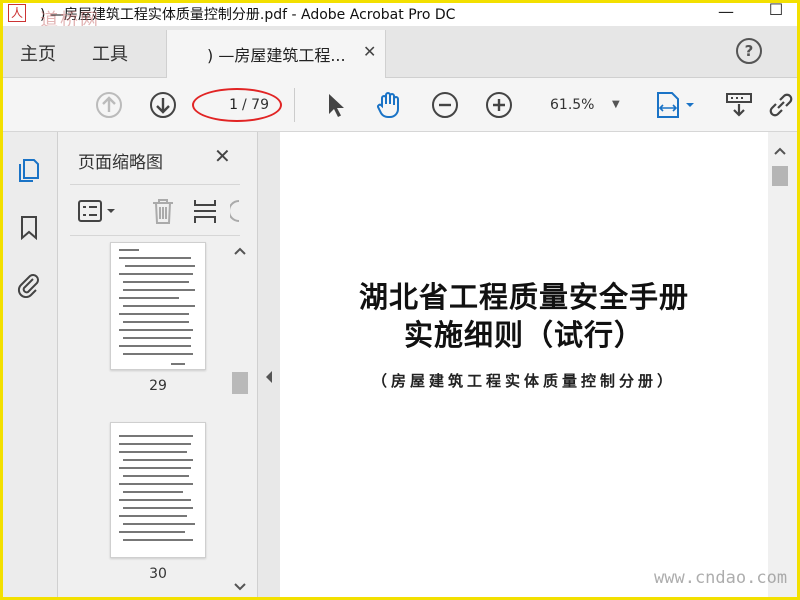 The width and height of the screenshot is (800, 600). I want to click on tab-bar: 主页 工具 ) —房屋建筑工程... ✕ ?, so click(400, 52).